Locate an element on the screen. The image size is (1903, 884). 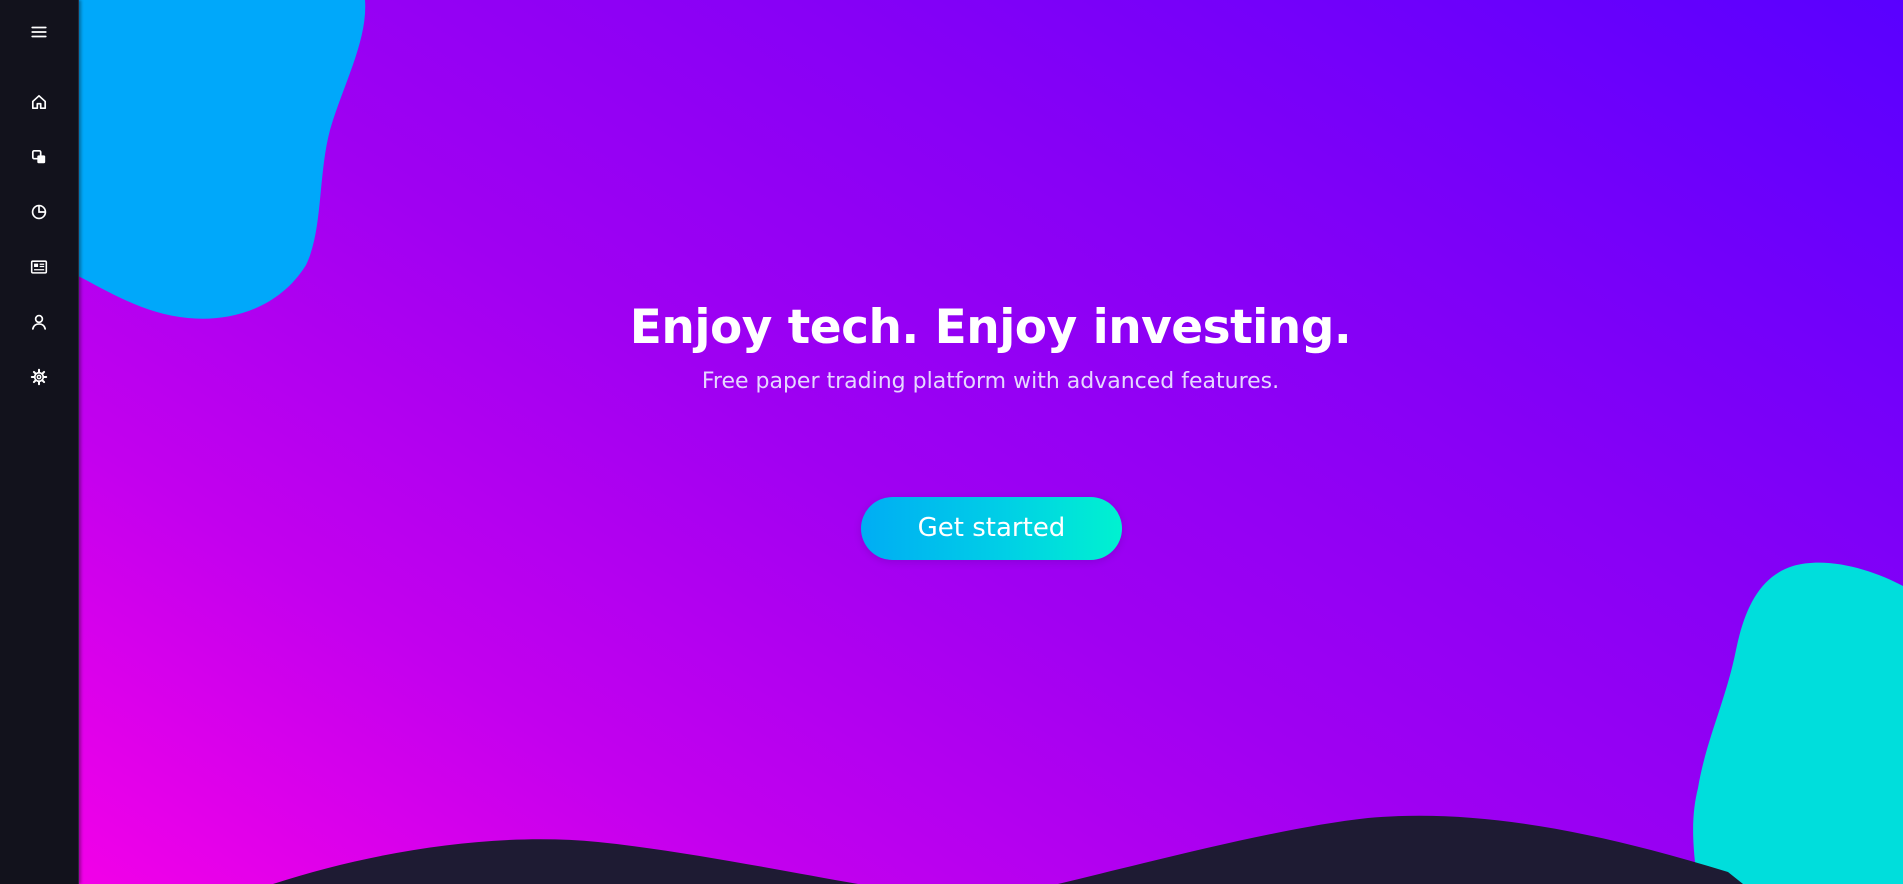
sidebar is located at coordinates (39, 442).